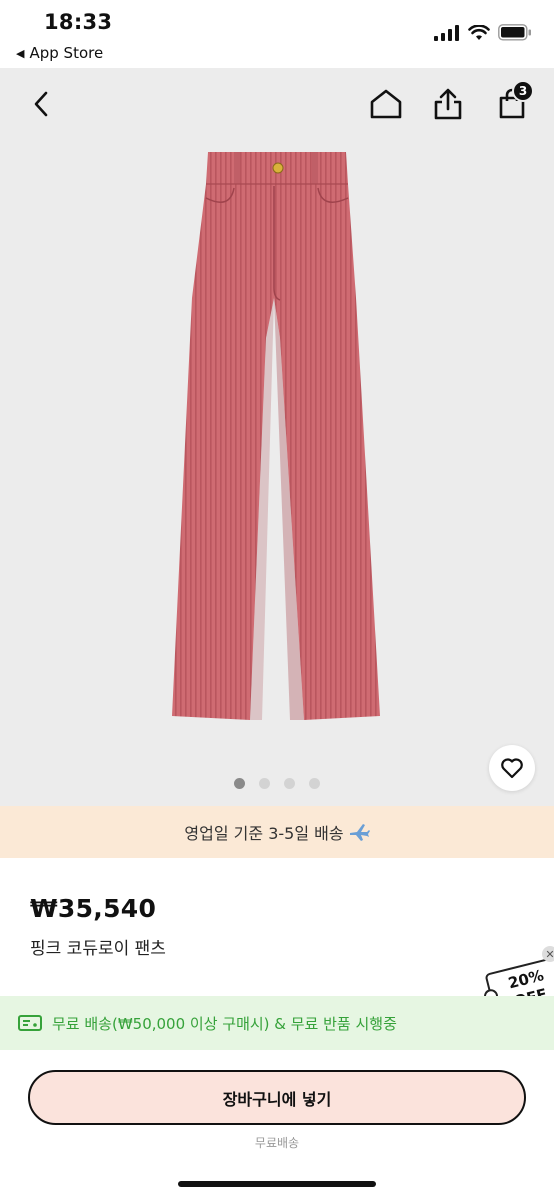  I want to click on system-icons, so click(483, 32).